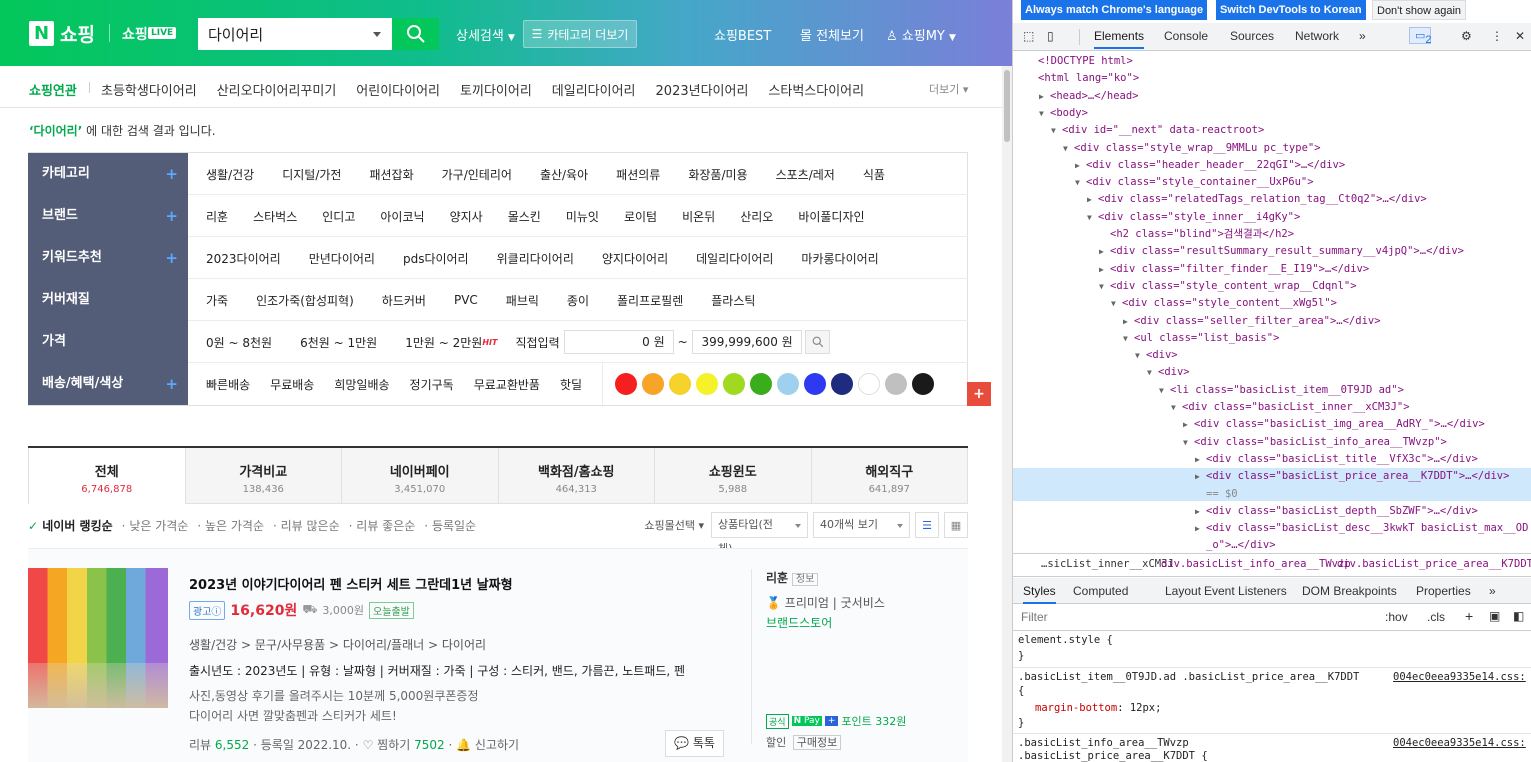 This screenshot has height=762, width=1531. What do you see at coordinates (1007, 106) in the screenshot?
I see `scrollbar-thumb` at bounding box center [1007, 106].